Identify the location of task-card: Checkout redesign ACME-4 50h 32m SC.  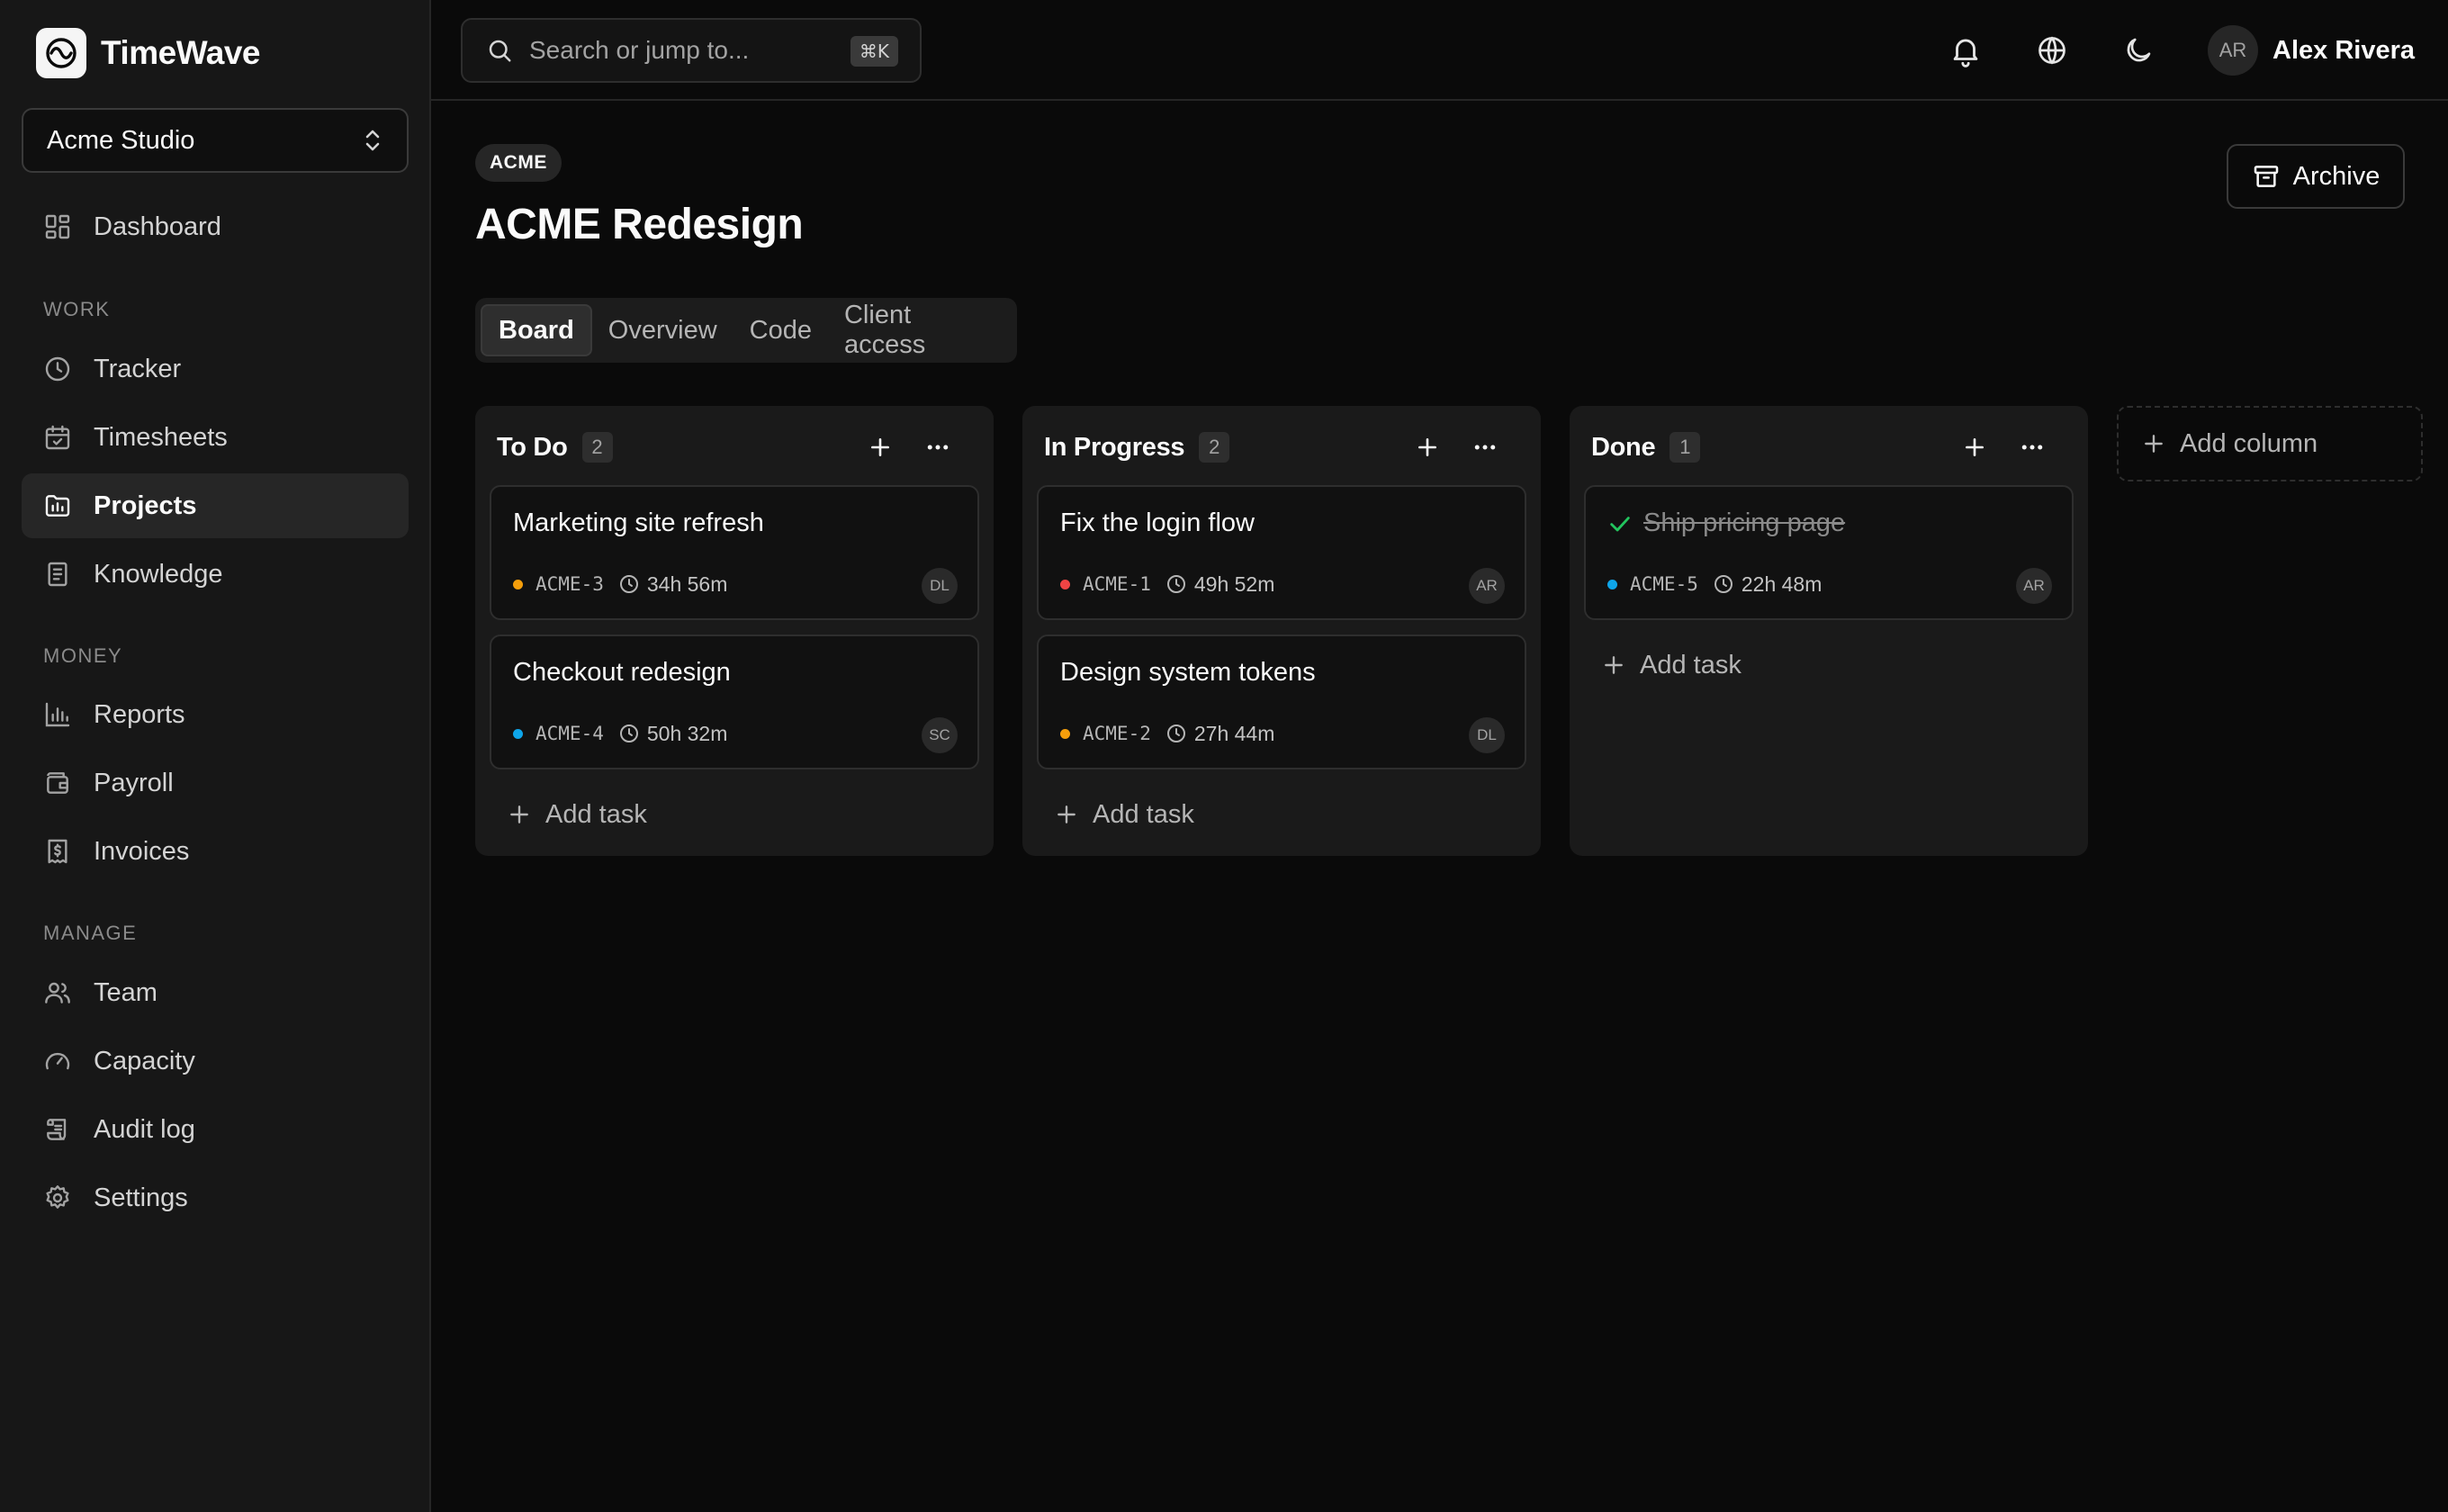
(735, 702).